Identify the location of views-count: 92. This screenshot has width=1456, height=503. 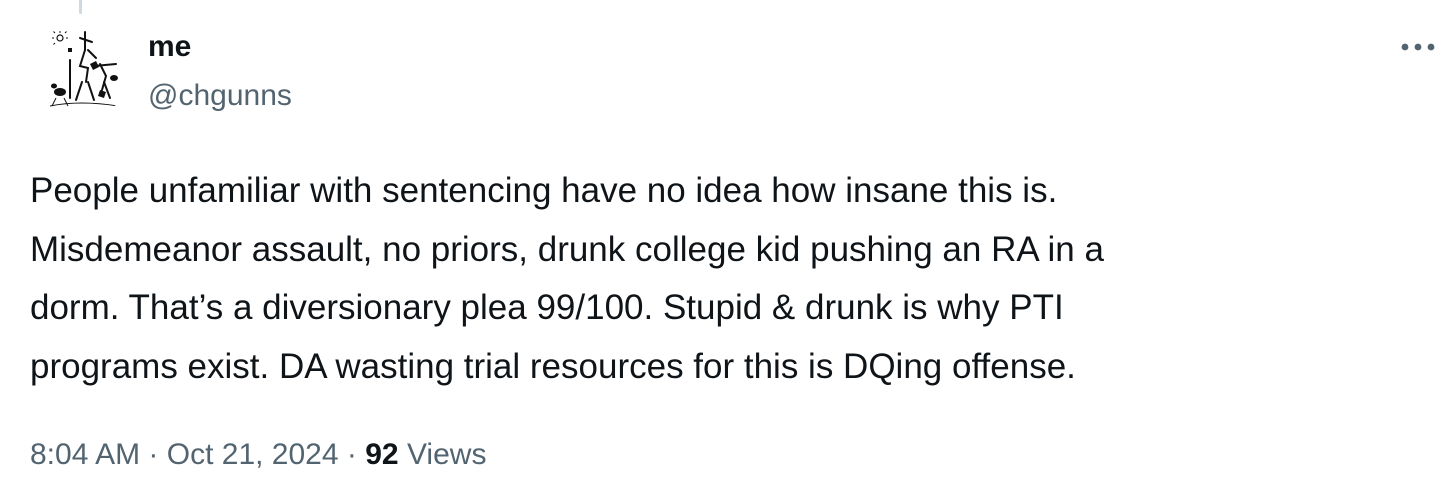
(382, 454).